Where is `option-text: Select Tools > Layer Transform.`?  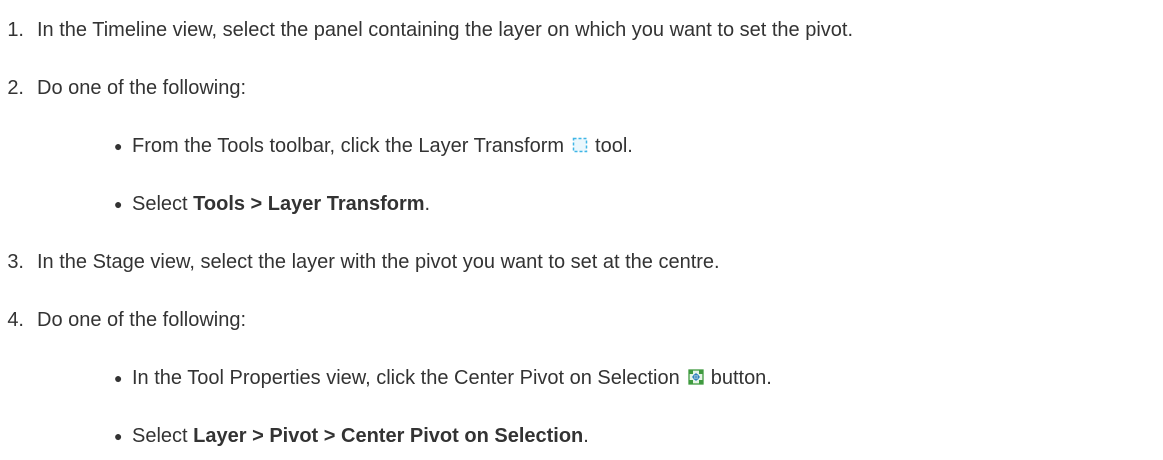 option-text: Select Tools > Layer Transform. is located at coordinates (281, 204).